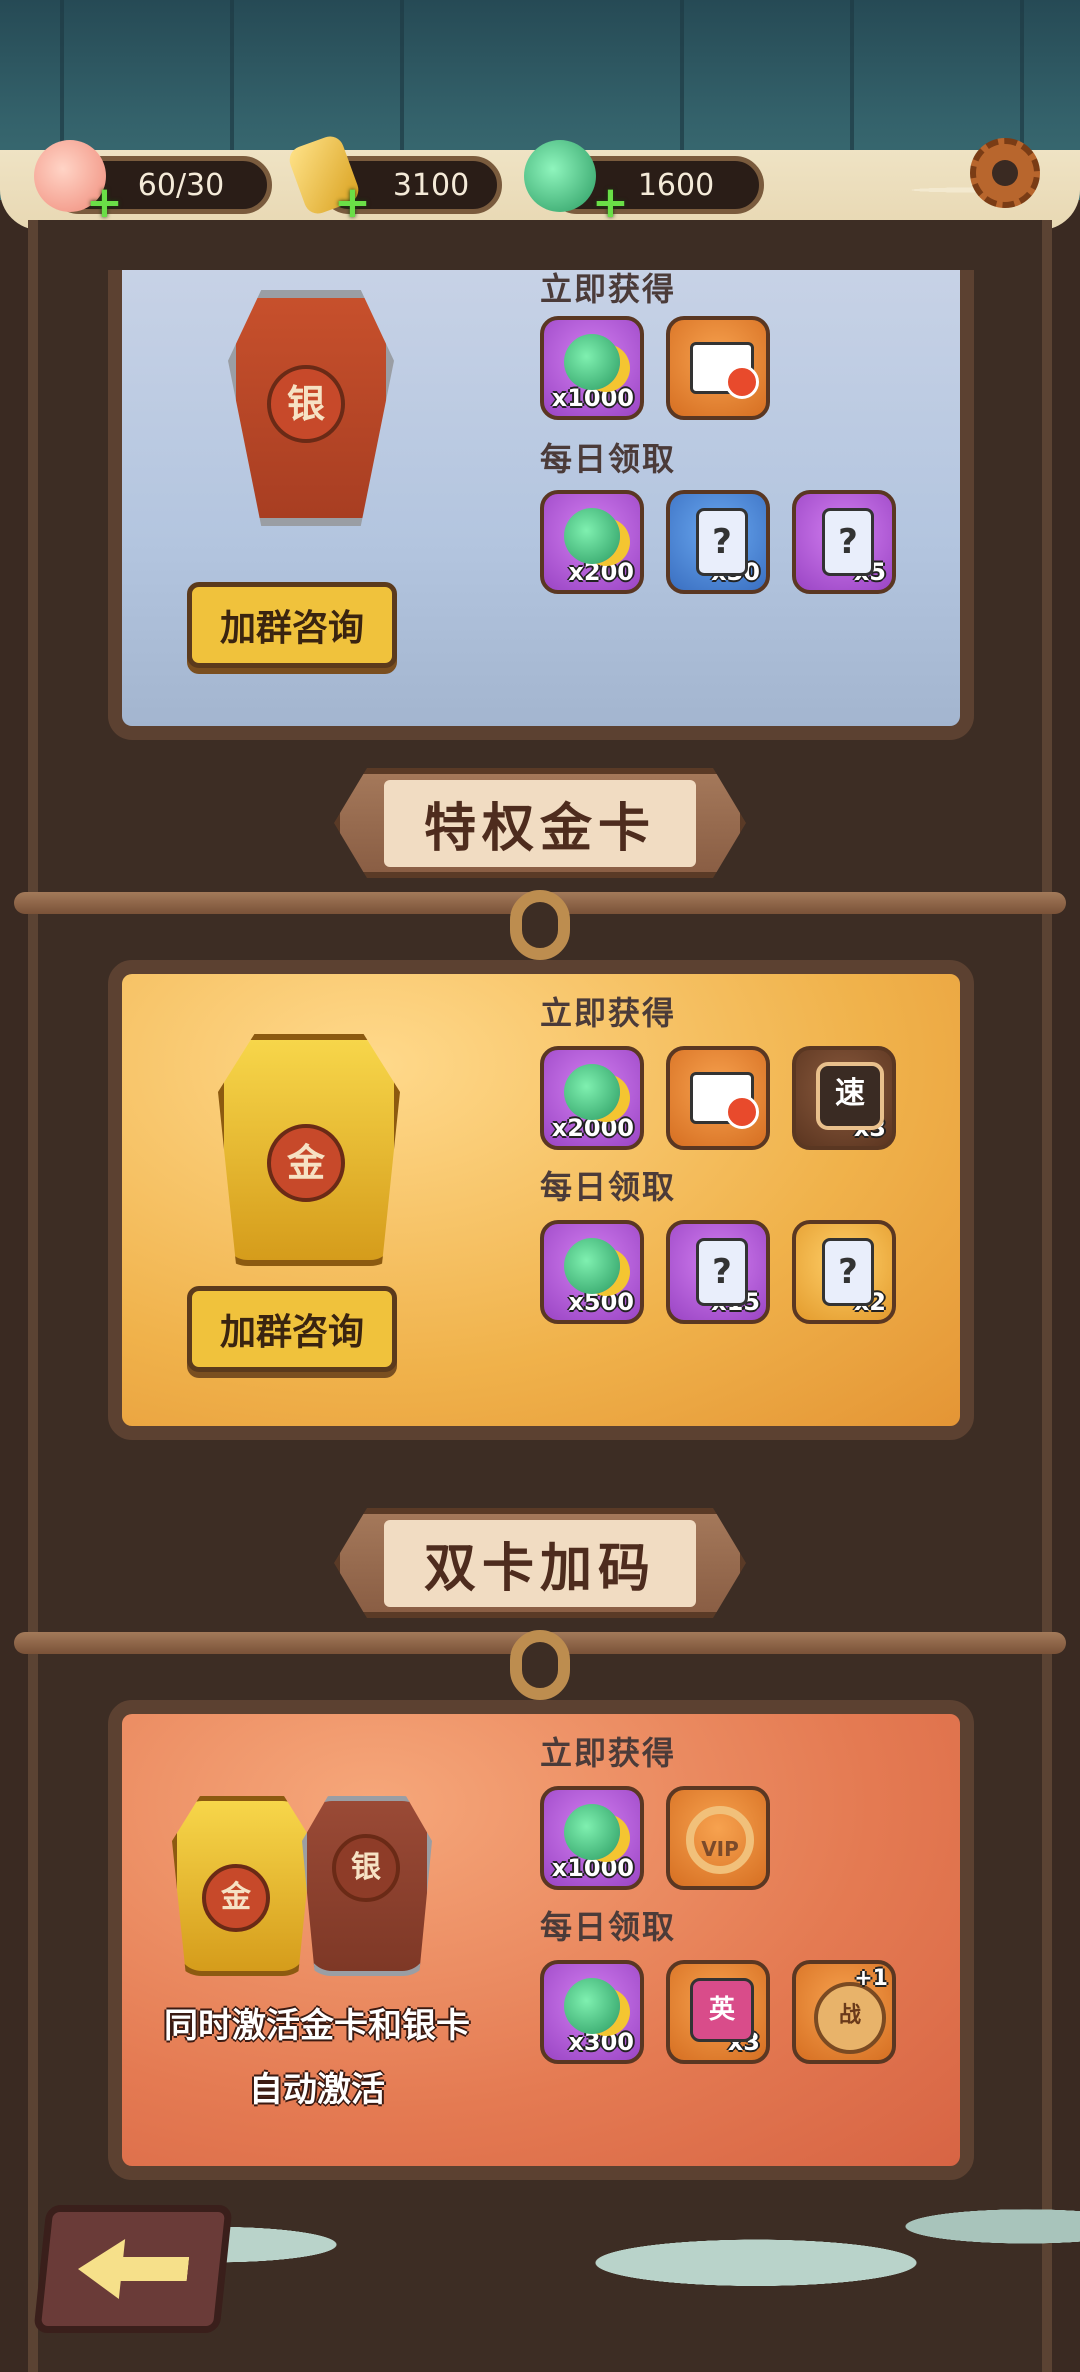 This screenshot has width=1080, height=2372. What do you see at coordinates (306, 1163) in the screenshot?
I see `gold-emblem-char: 金` at bounding box center [306, 1163].